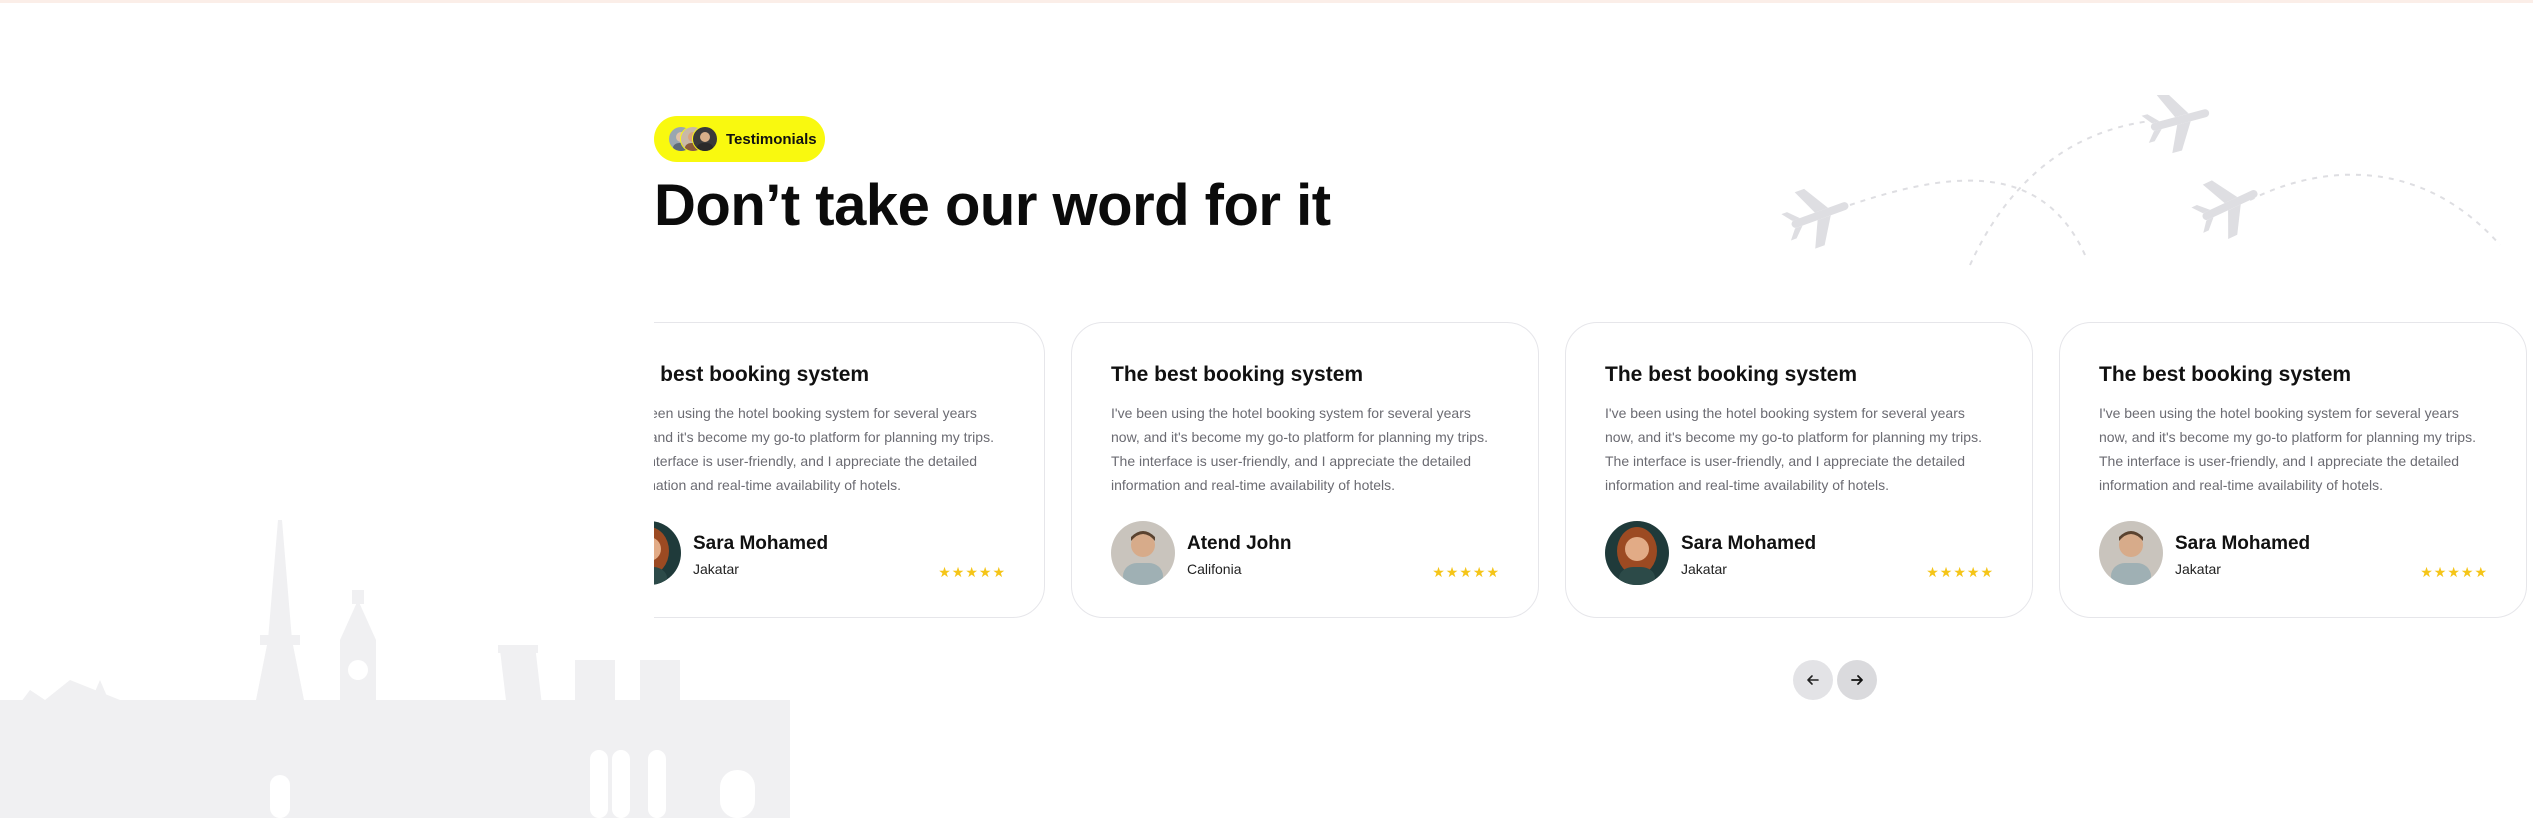 Image resolution: width=2533 pixels, height=818 pixels. I want to click on badge-avatar-group, so click(693, 139).